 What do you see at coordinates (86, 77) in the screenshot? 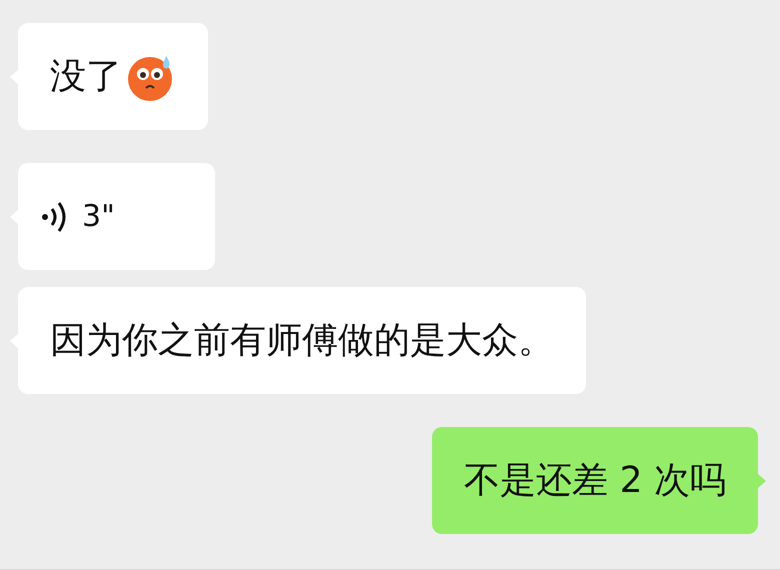
I see `message-text: 没了` at bounding box center [86, 77].